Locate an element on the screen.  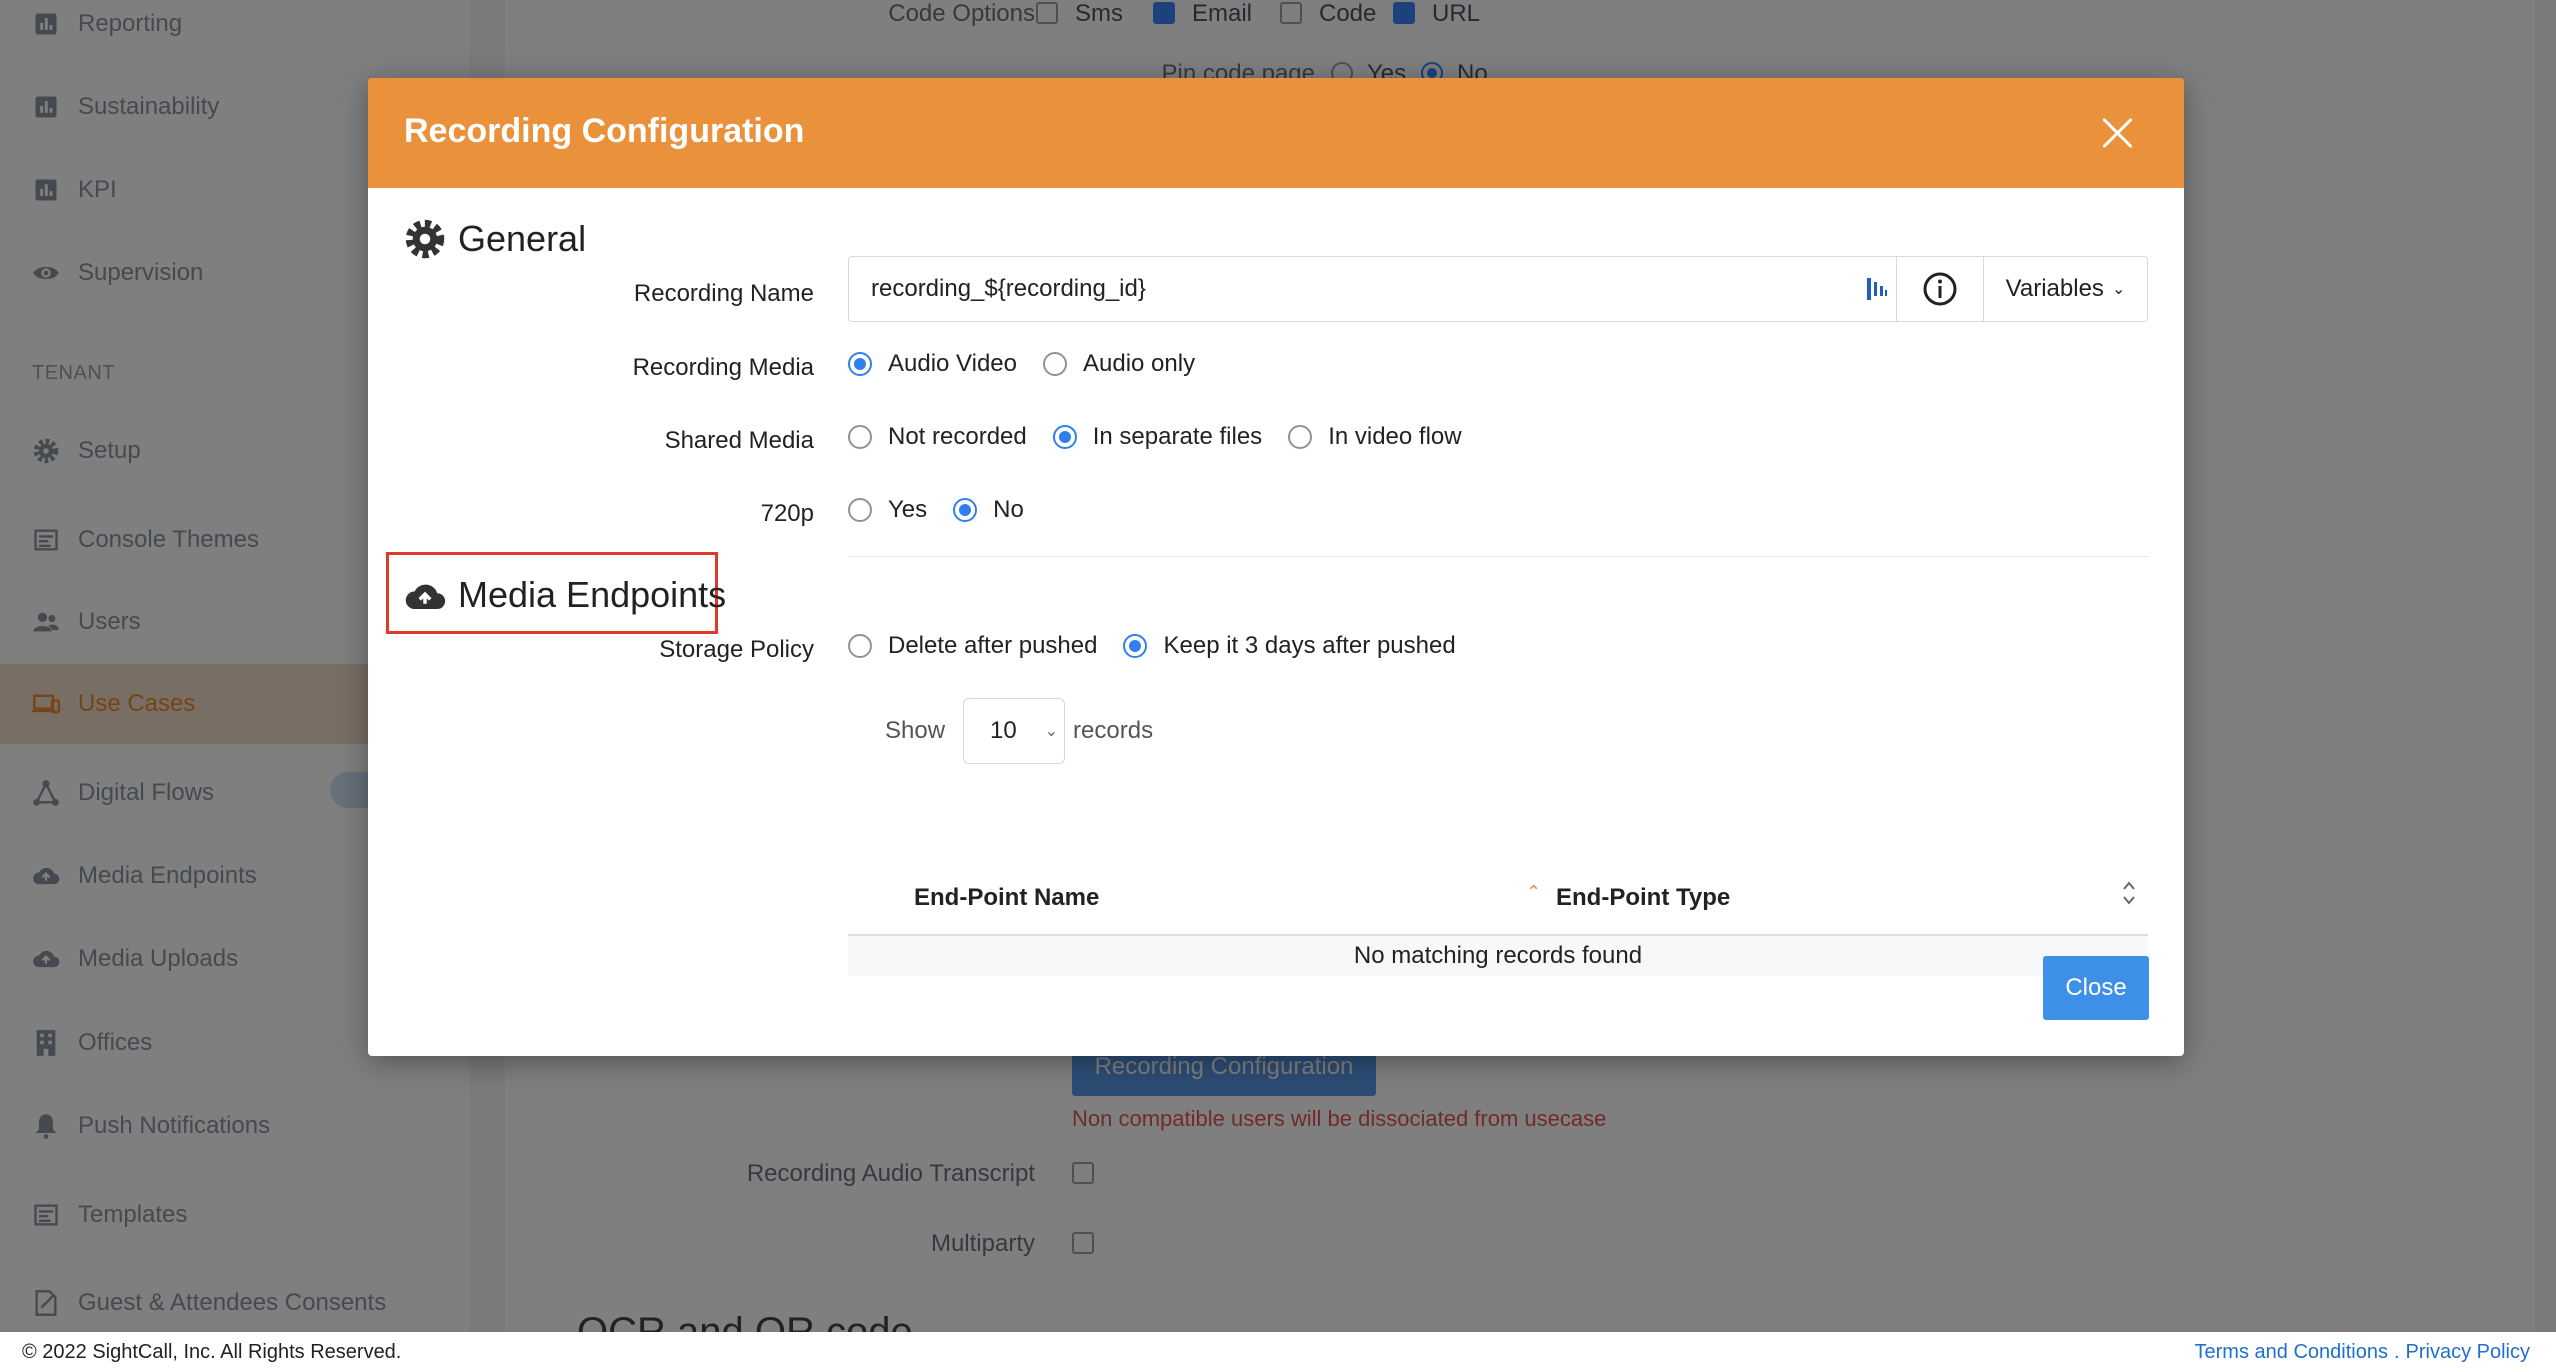
shared-media-label: Shared Media is located at coordinates (739, 440).